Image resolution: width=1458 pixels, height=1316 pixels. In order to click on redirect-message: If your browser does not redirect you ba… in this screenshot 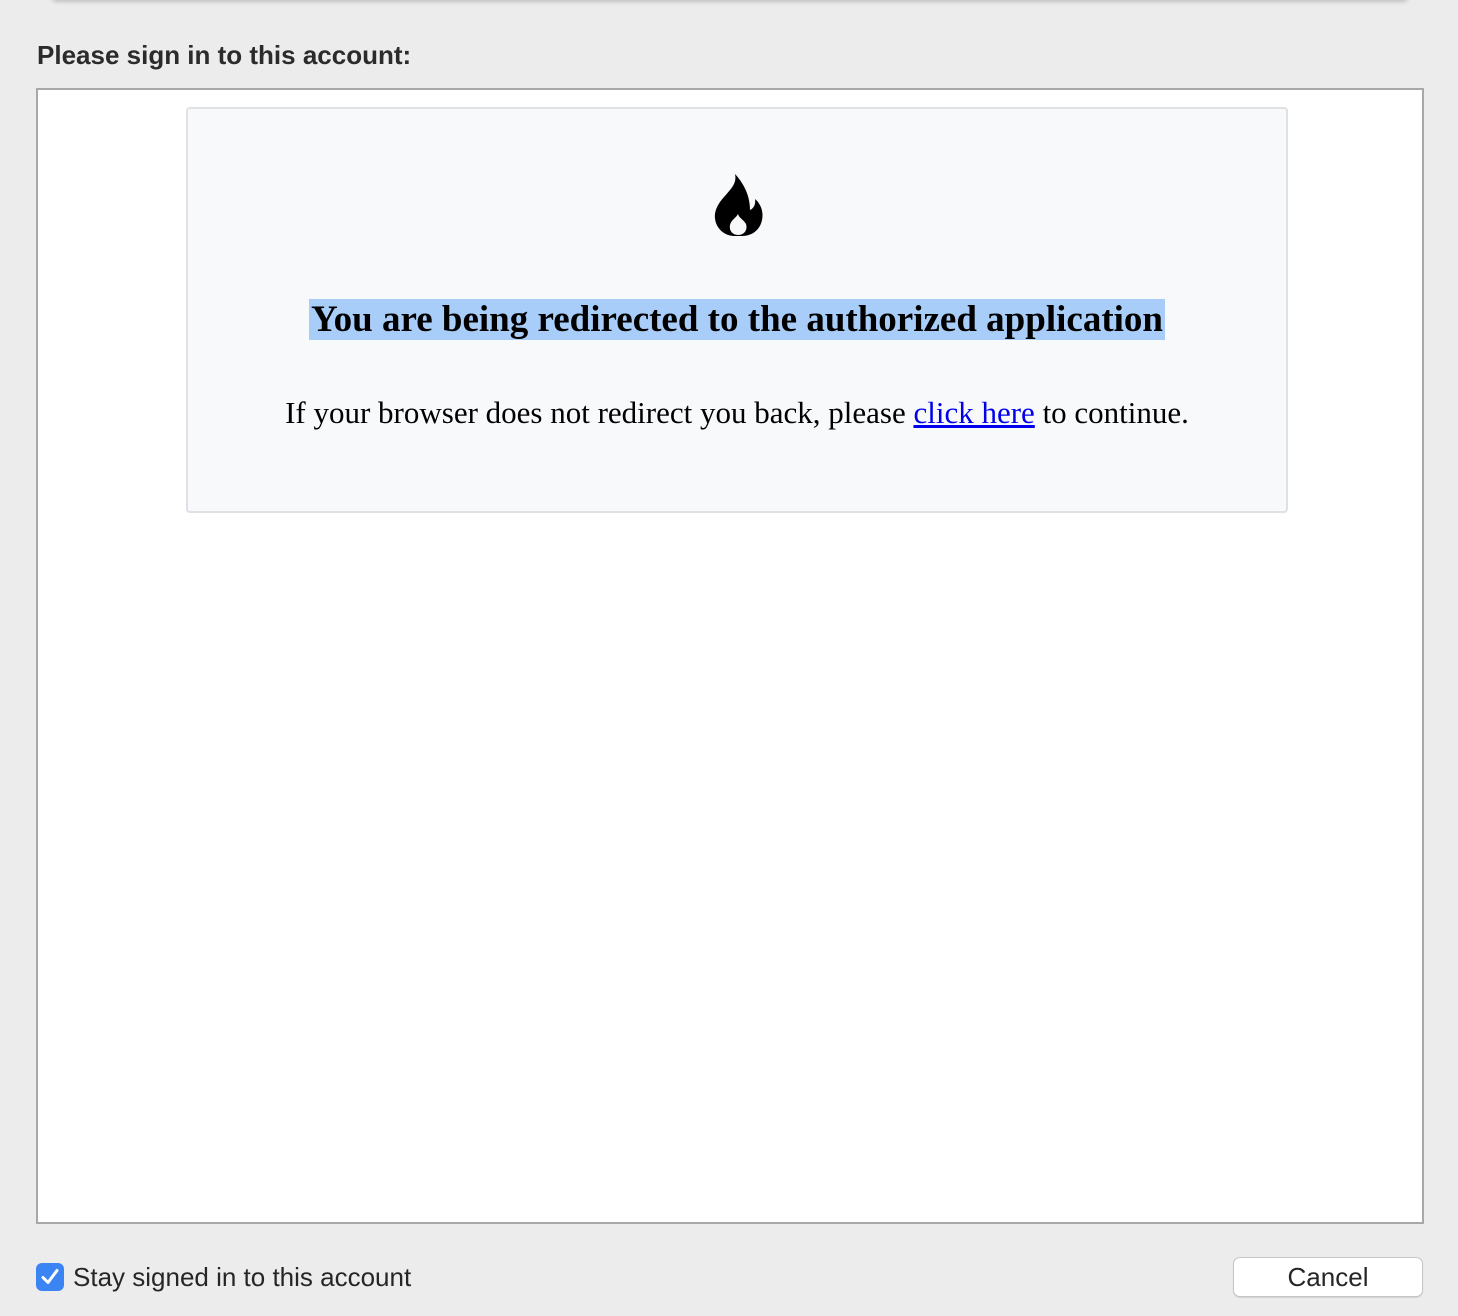, I will do `click(737, 413)`.